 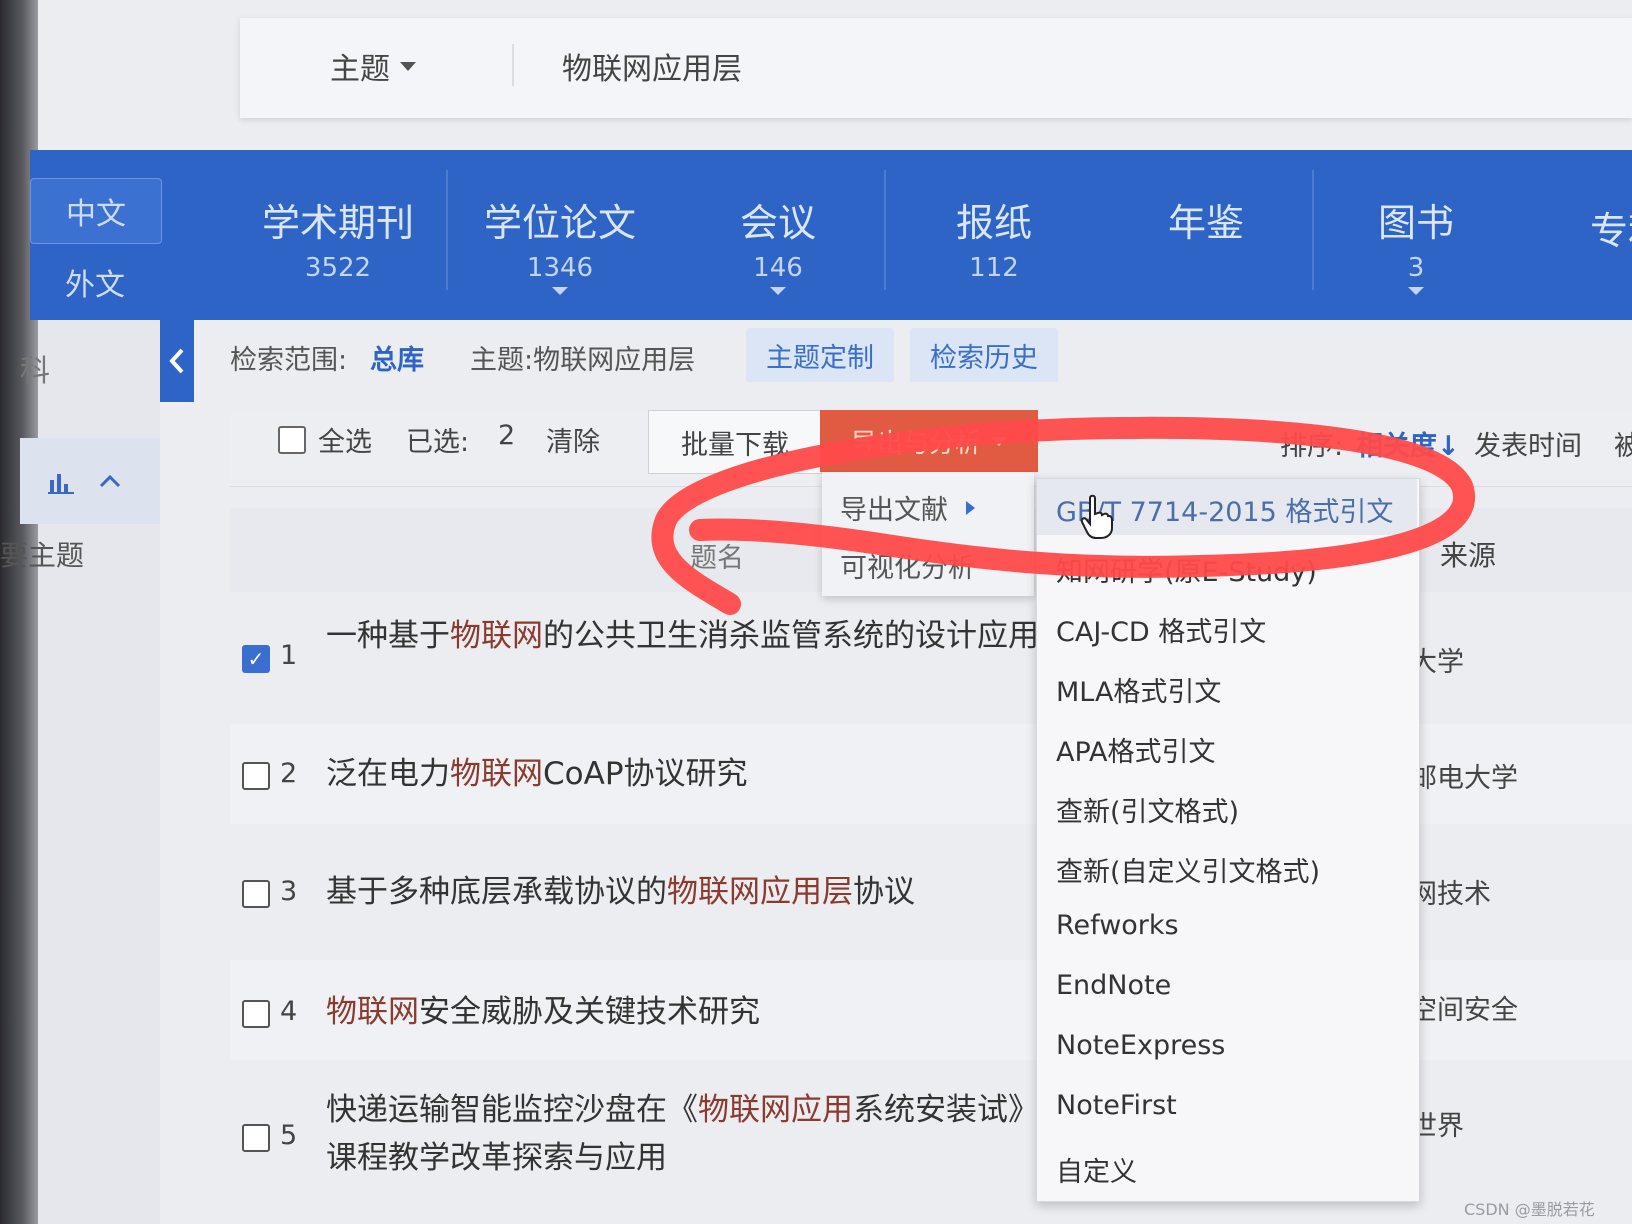 I want to click on red-circle-annotation, so click(x=1063, y=515).